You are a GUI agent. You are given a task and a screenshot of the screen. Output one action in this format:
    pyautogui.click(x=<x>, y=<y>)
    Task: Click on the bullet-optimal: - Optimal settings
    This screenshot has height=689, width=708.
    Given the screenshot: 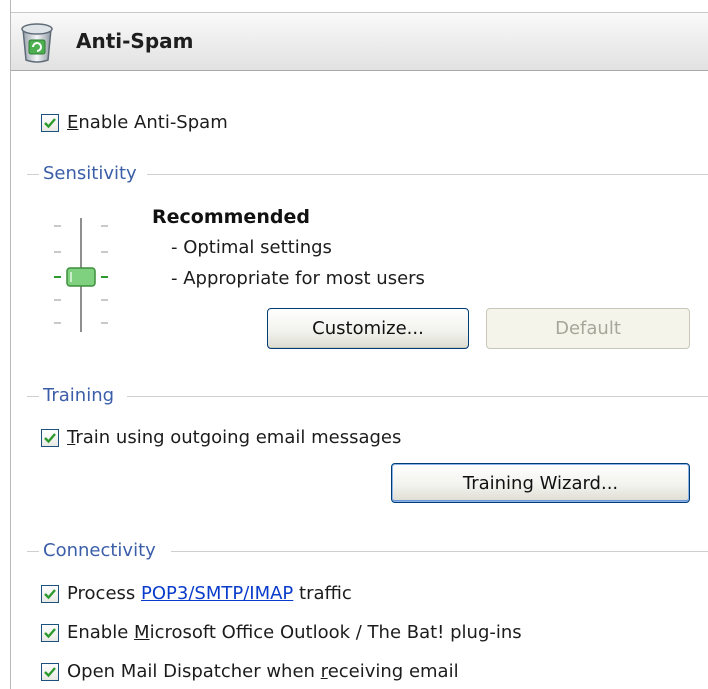 What is the action you would take?
    pyautogui.click(x=251, y=247)
    